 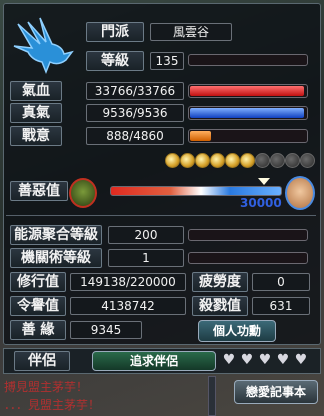 What do you see at coordinates (146, 258) in the screenshot?
I see `skill-value: 1` at bounding box center [146, 258].